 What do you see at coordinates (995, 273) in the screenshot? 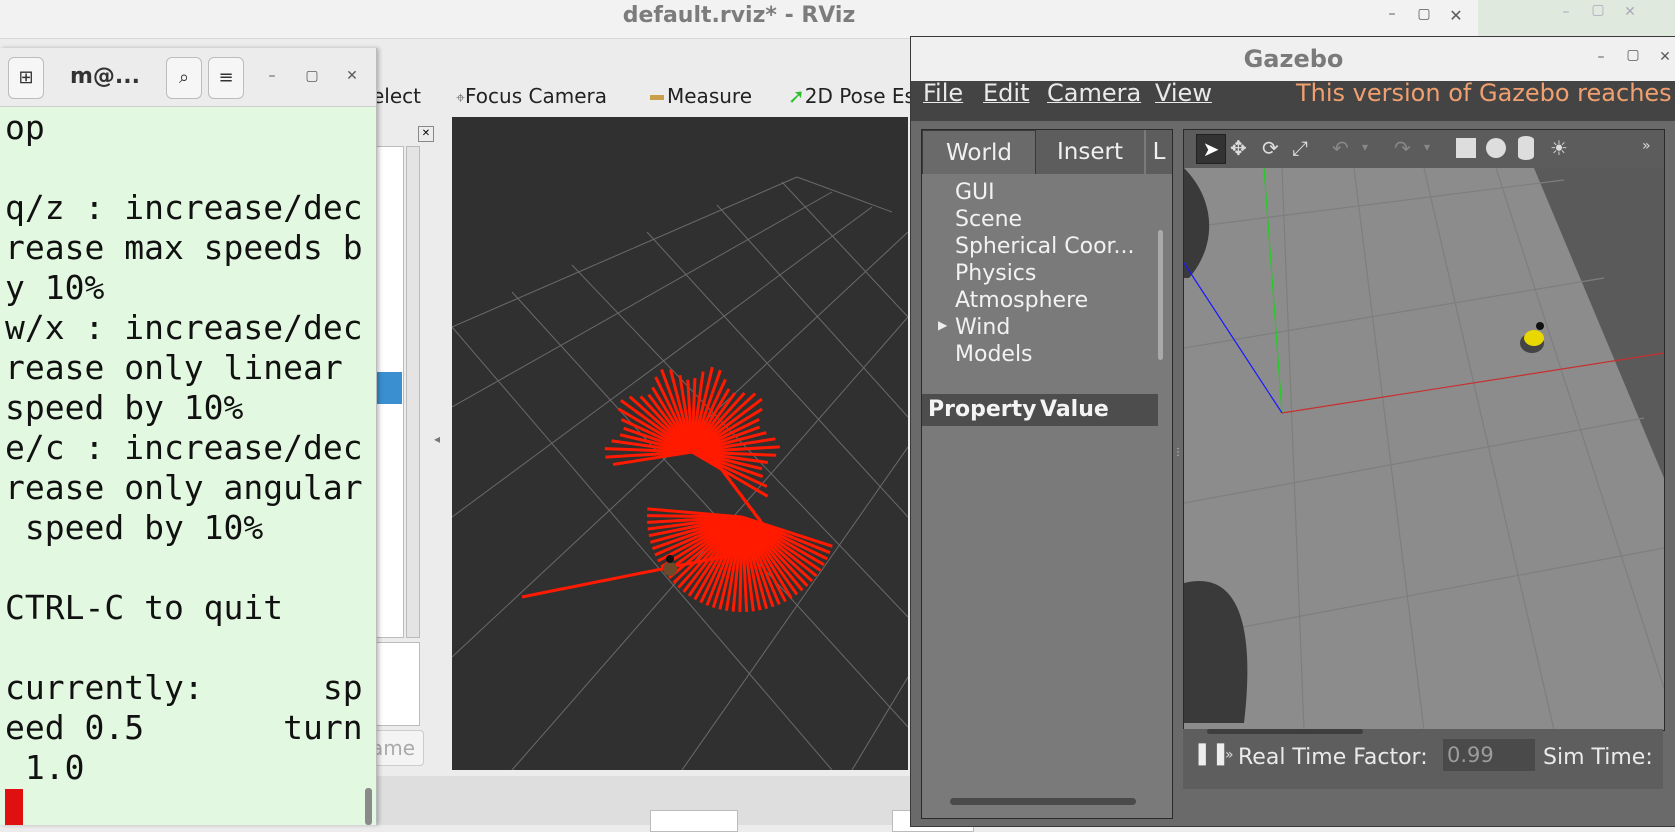
I see `tree-item-physics: Physics` at bounding box center [995, 273].